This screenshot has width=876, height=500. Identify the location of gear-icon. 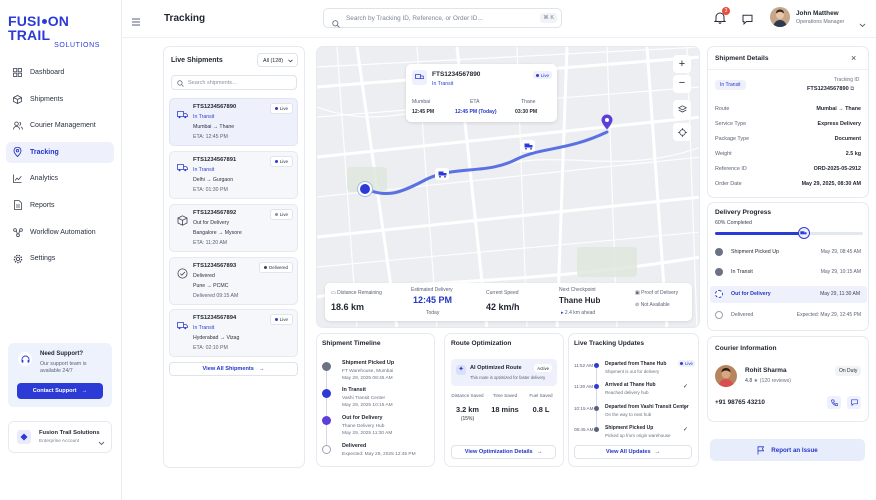
(17, 258).